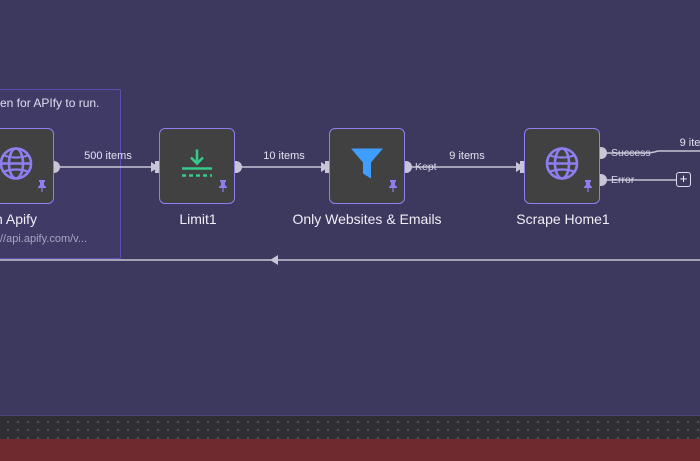 The height and width of the screenshot is (461, 700). I want to click on node-label: Scrape Home1, so click(563, 219).